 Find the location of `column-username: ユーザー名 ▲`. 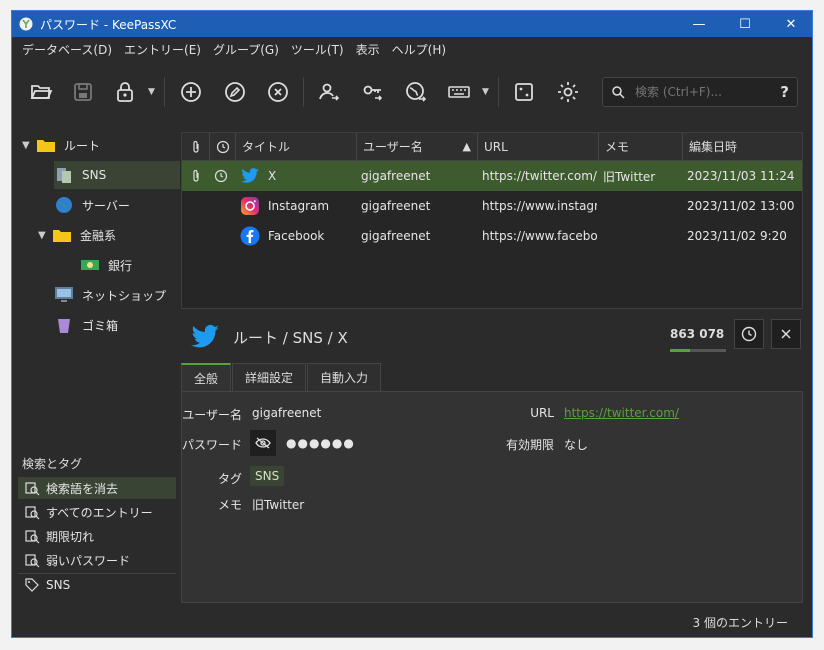

column-username: ユーザー名 ▲ is located at coordinates (417, 147).